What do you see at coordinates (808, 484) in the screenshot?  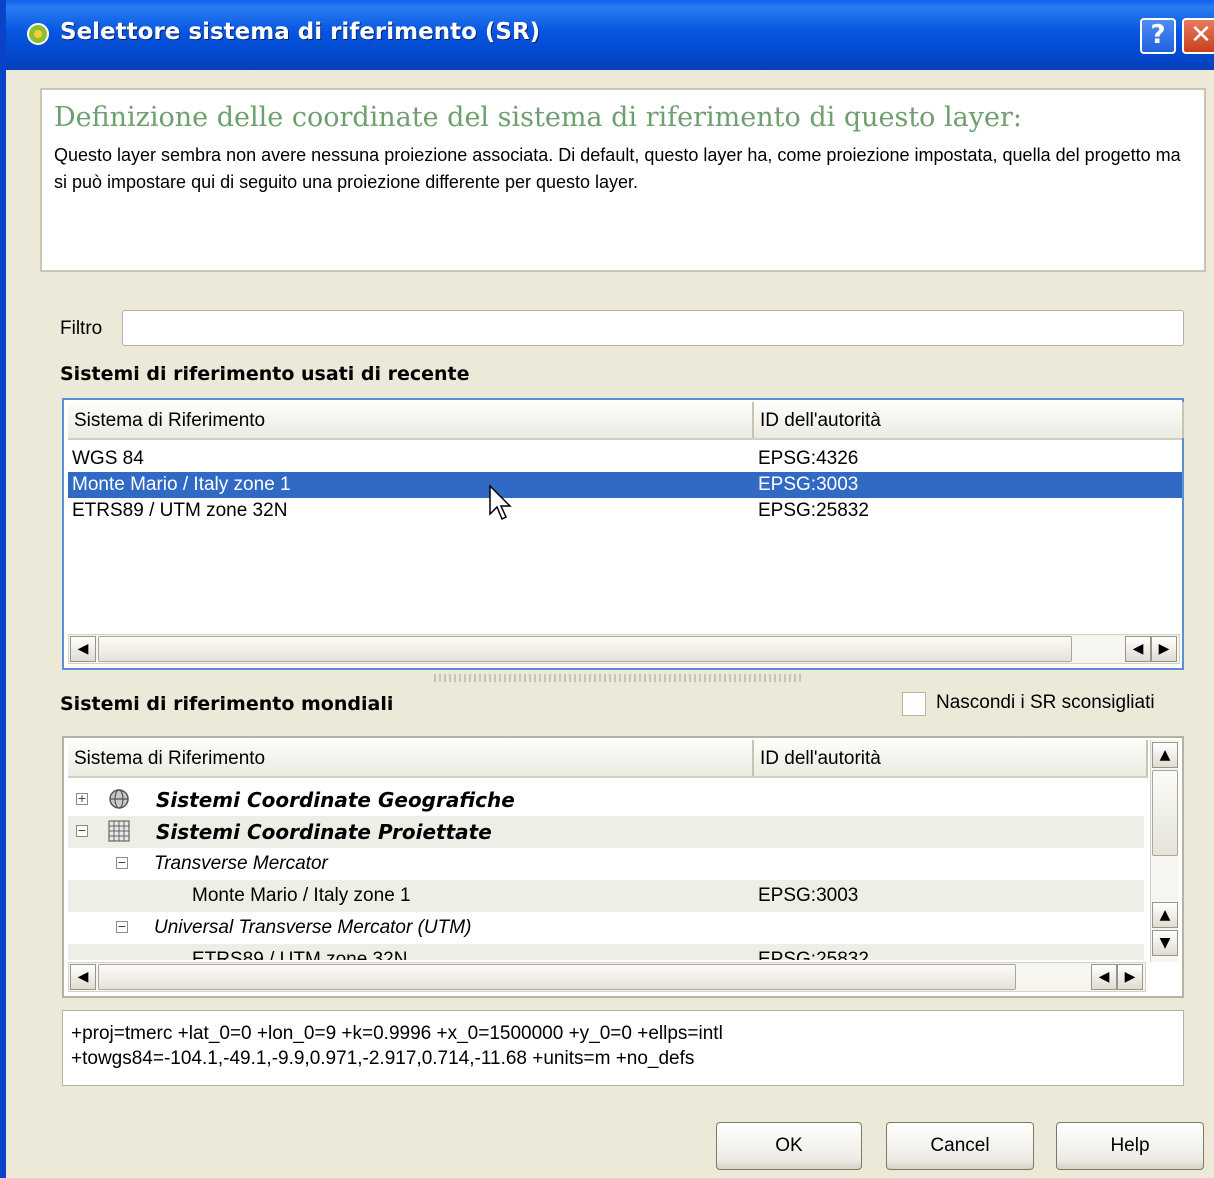 I see `recent-row-id: EPSG:3003` at bounding box center [808, 484].